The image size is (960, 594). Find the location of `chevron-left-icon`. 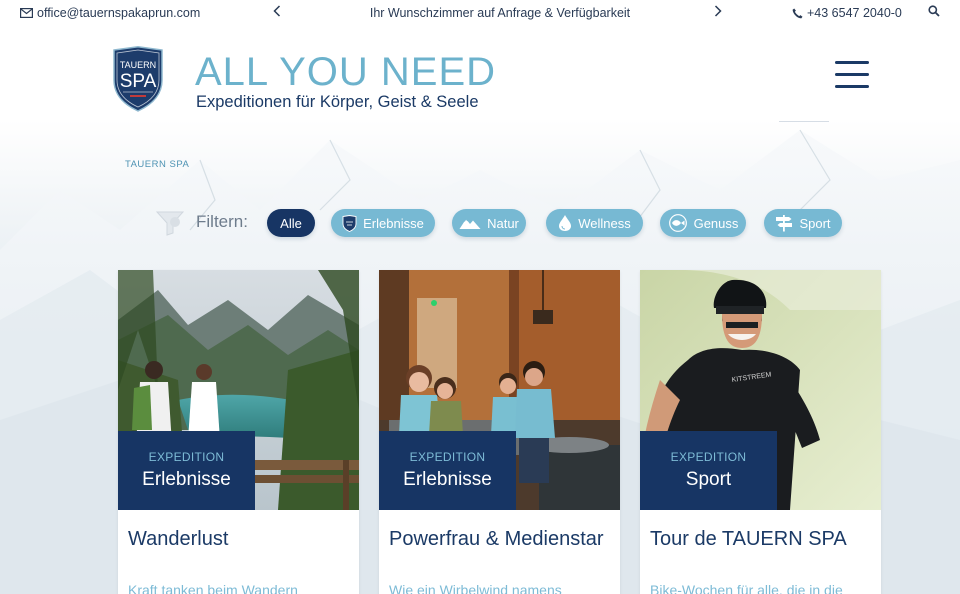

chevron-left-icon is located at coordinates (277, 12).